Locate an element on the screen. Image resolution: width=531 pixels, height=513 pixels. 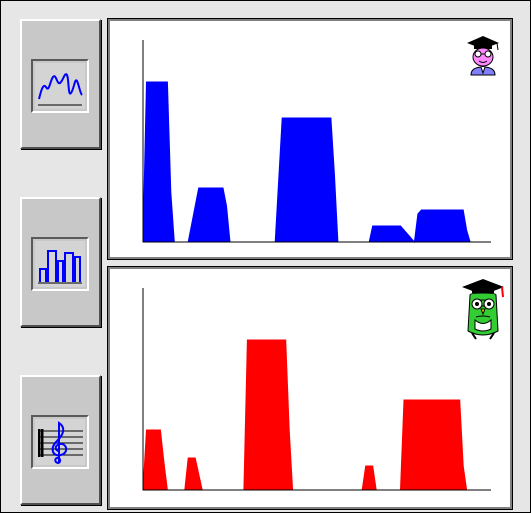
bar-chart-icon is located at coordinates (60, 264).